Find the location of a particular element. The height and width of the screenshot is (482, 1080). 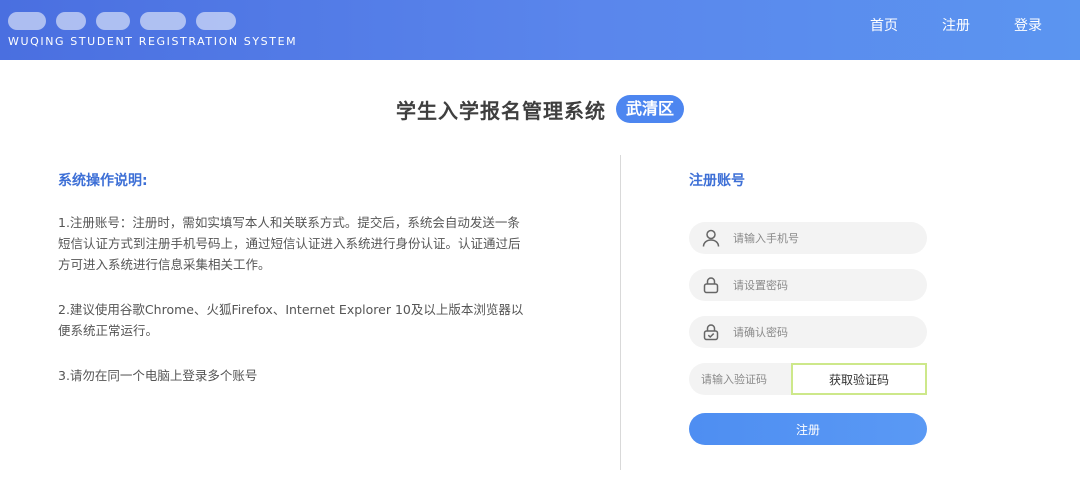

column-divider is located at coordinates (620, 312).